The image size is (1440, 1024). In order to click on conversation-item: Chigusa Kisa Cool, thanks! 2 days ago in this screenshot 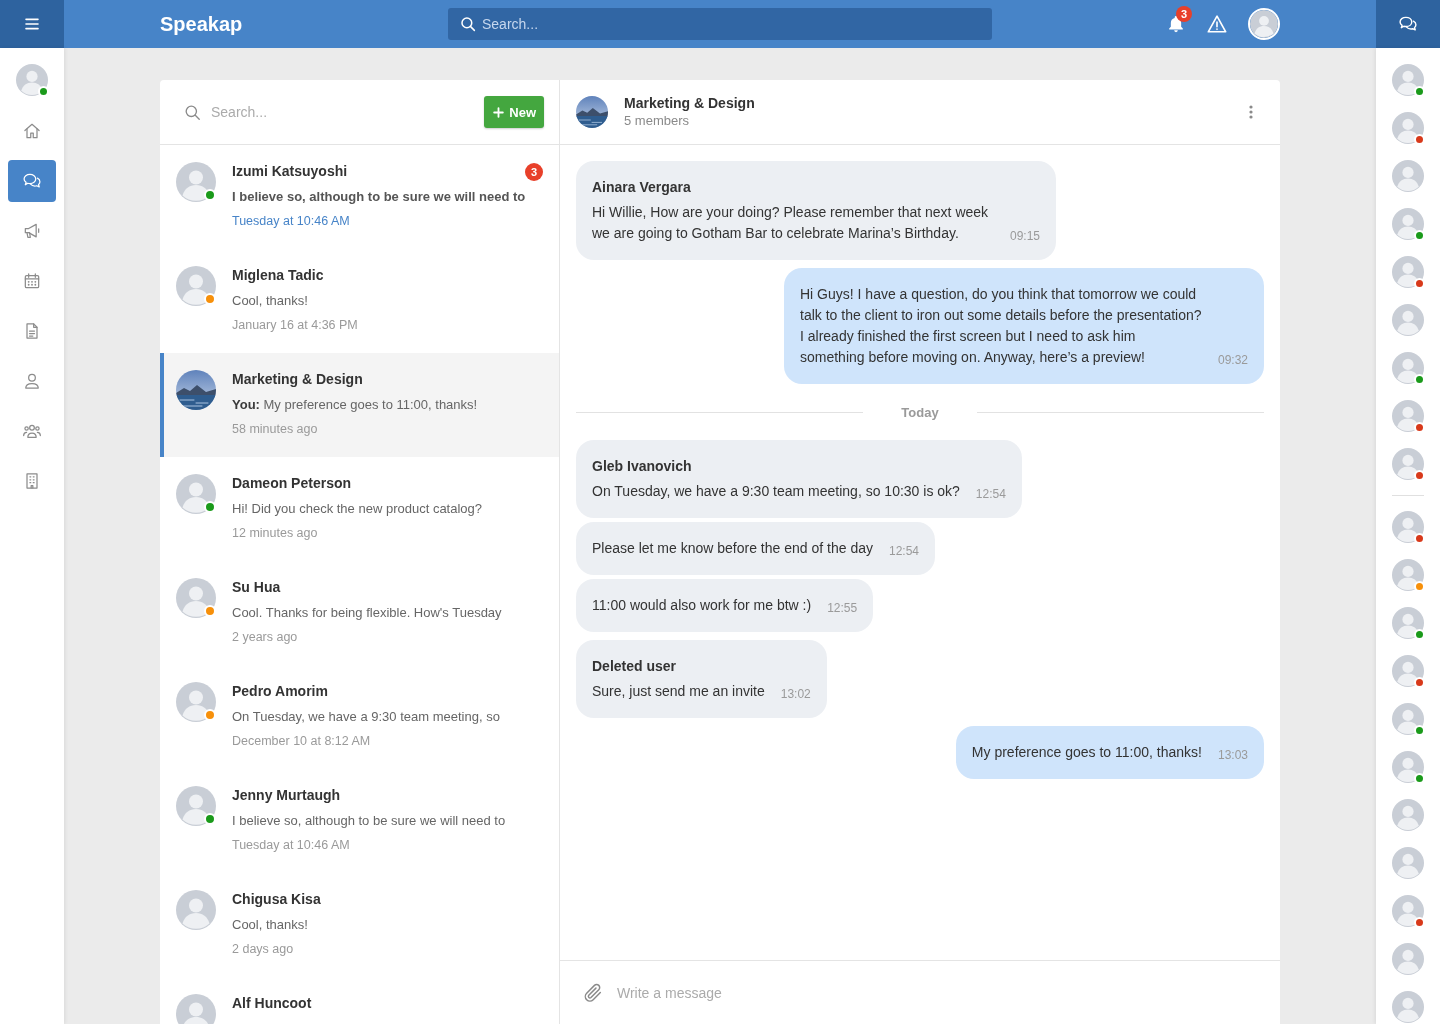, I will do `click(359, 925)`.